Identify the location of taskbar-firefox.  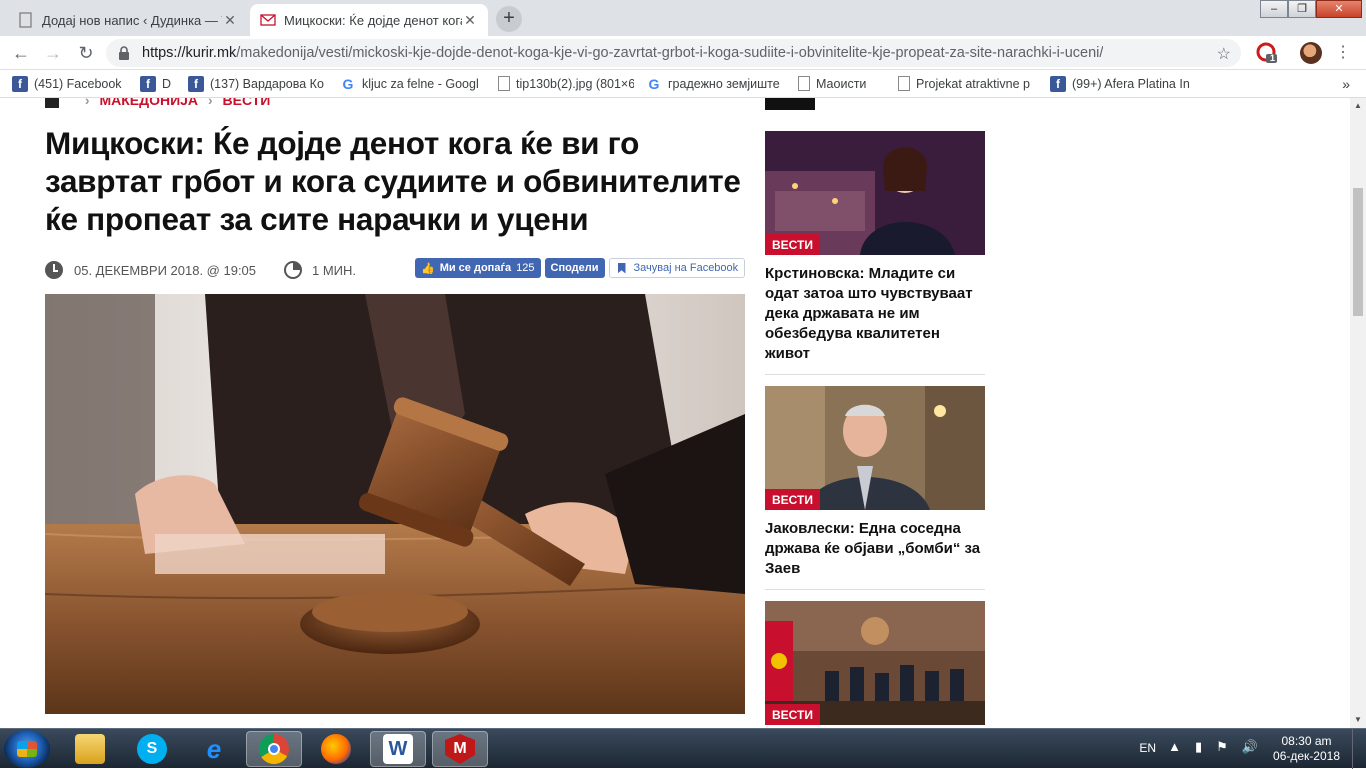
(336, 749).